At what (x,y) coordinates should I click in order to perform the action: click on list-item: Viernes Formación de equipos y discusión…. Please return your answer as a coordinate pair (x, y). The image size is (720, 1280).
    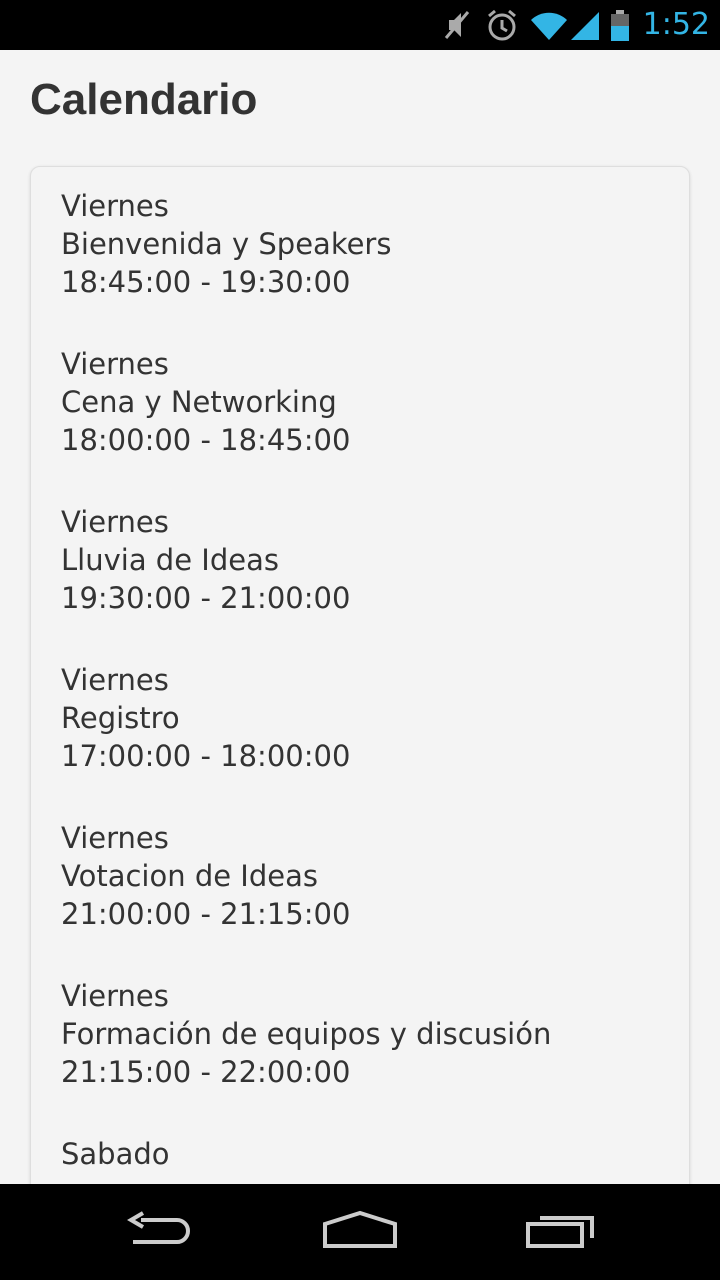
    Looking at the image, I should click on (361, 1034).